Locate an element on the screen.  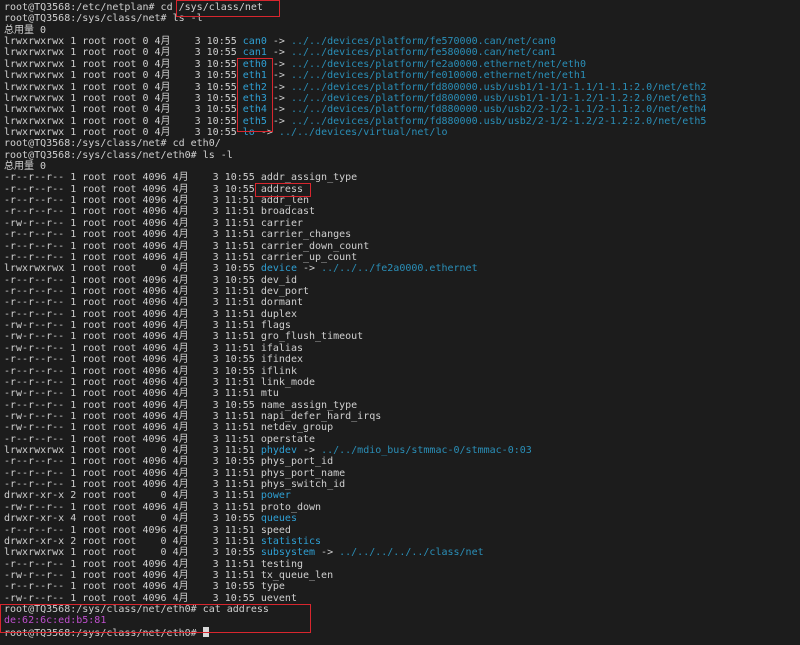
entry-name: flags is located at coordinates (275, 326).